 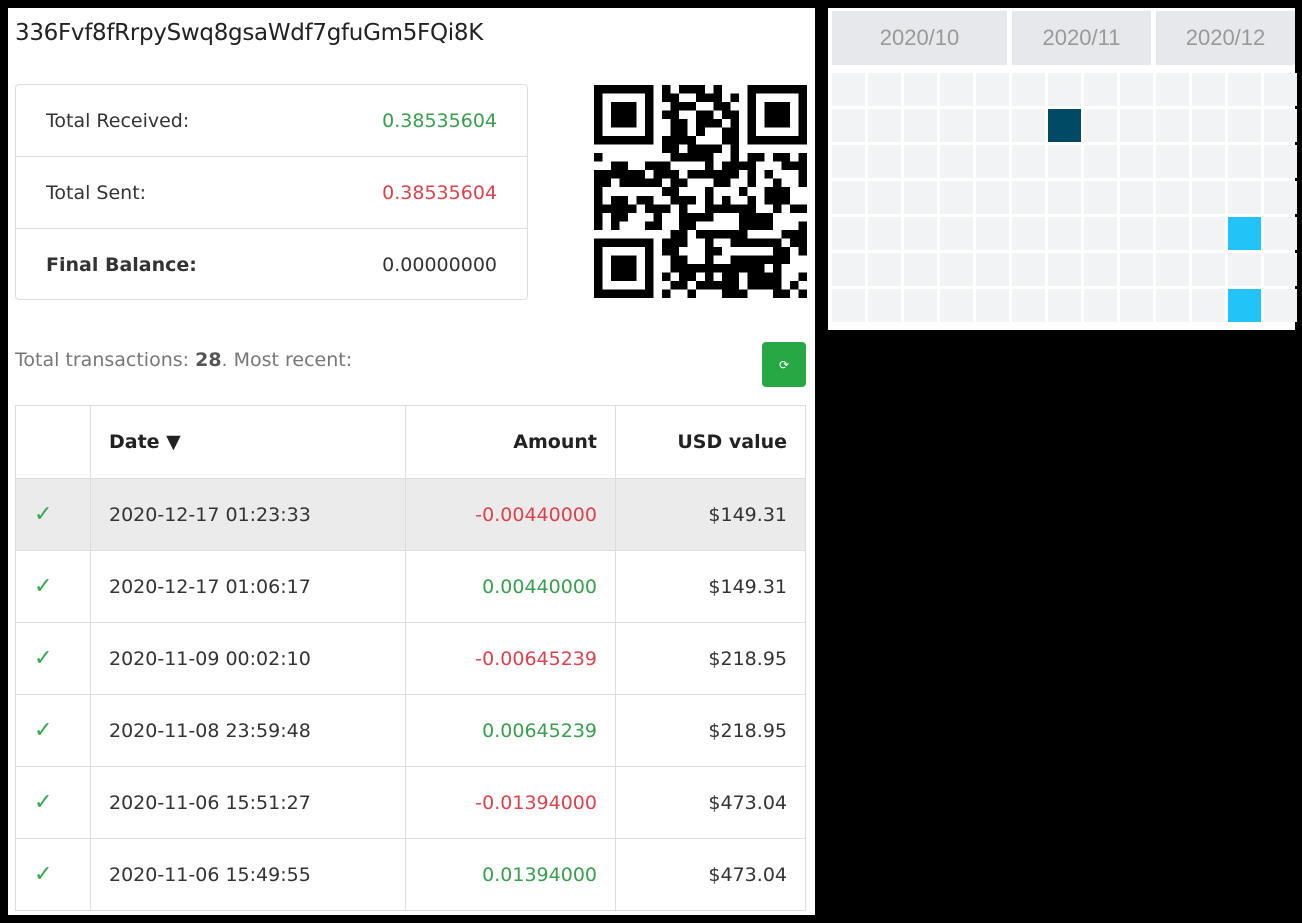 What do you see at coordinates (248, 730) in the screenshot?
I see `tx-date: 2020-11-08 23:59:48` at bounding box center [248, 730].